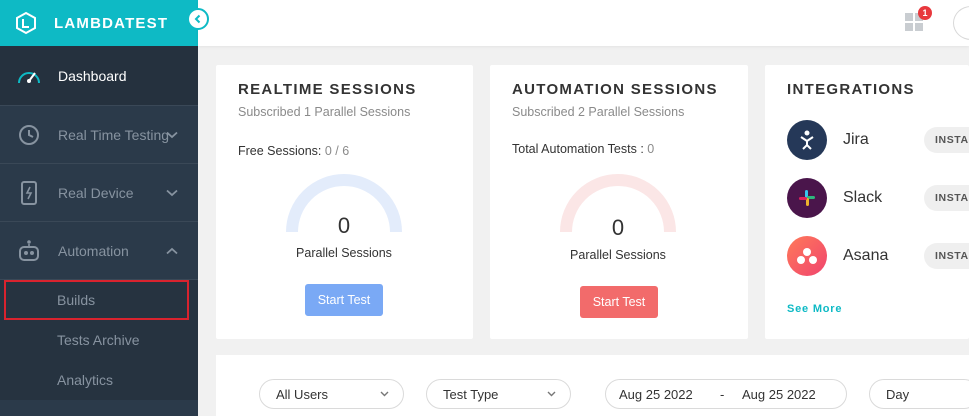  I want to click on speedometer-icon, so click(29, 76).